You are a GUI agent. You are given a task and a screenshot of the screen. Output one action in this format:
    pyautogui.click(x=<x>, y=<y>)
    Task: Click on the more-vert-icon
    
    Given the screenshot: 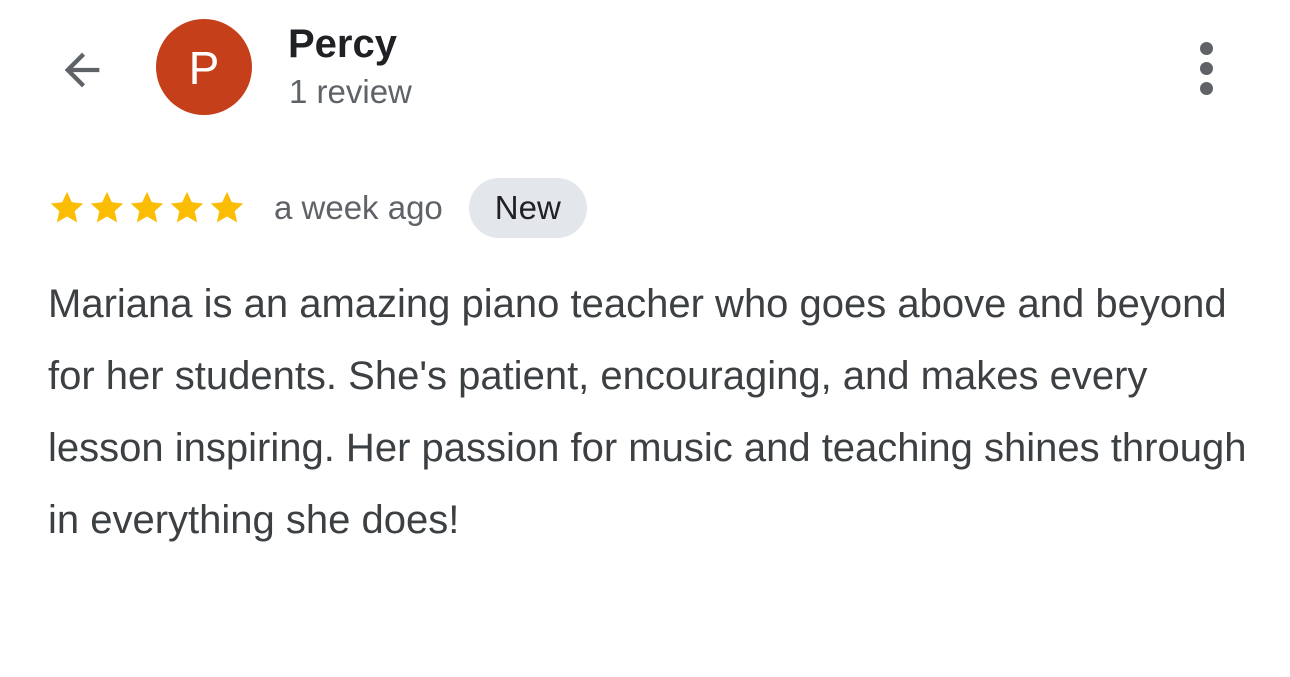 What is the action you would take?
    pyautogui.click(x=1206, y=68)
    